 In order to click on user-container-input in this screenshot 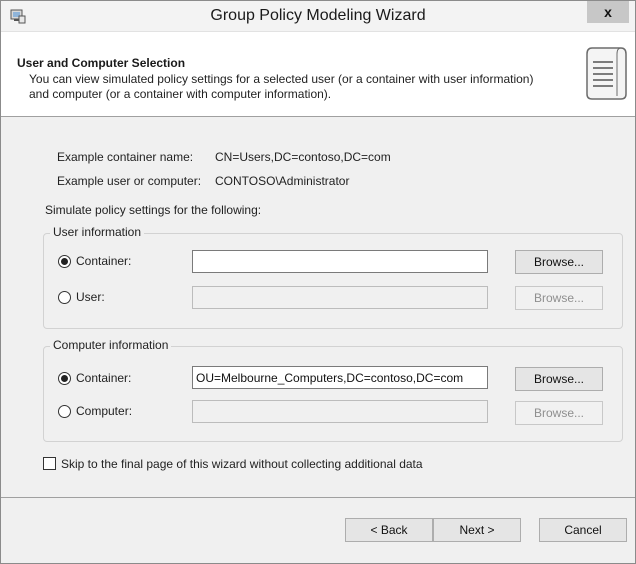, I will do `click(340, 261)`.